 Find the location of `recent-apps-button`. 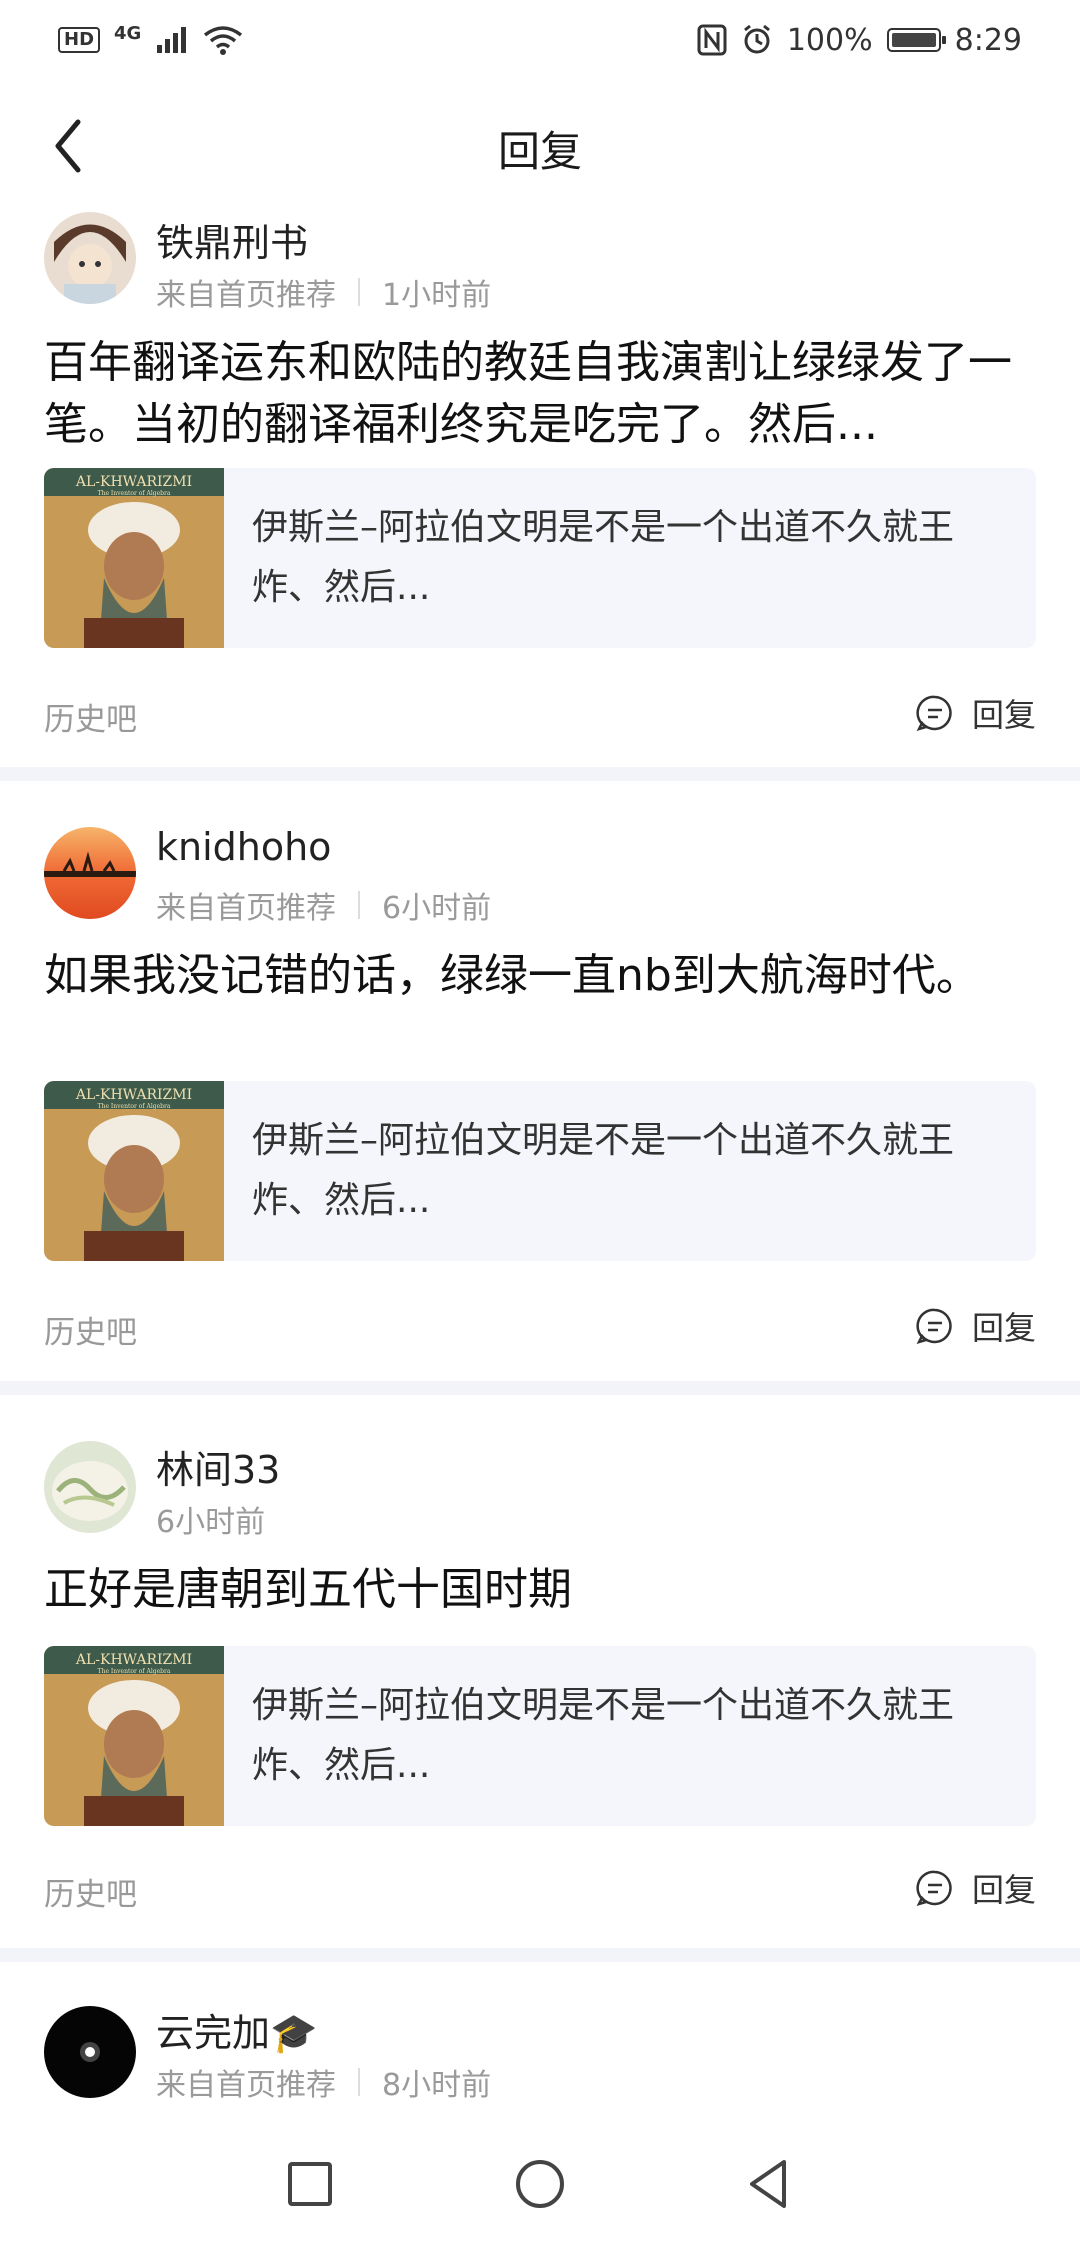

recent-apps-button is located at coordinates (310, 2184).